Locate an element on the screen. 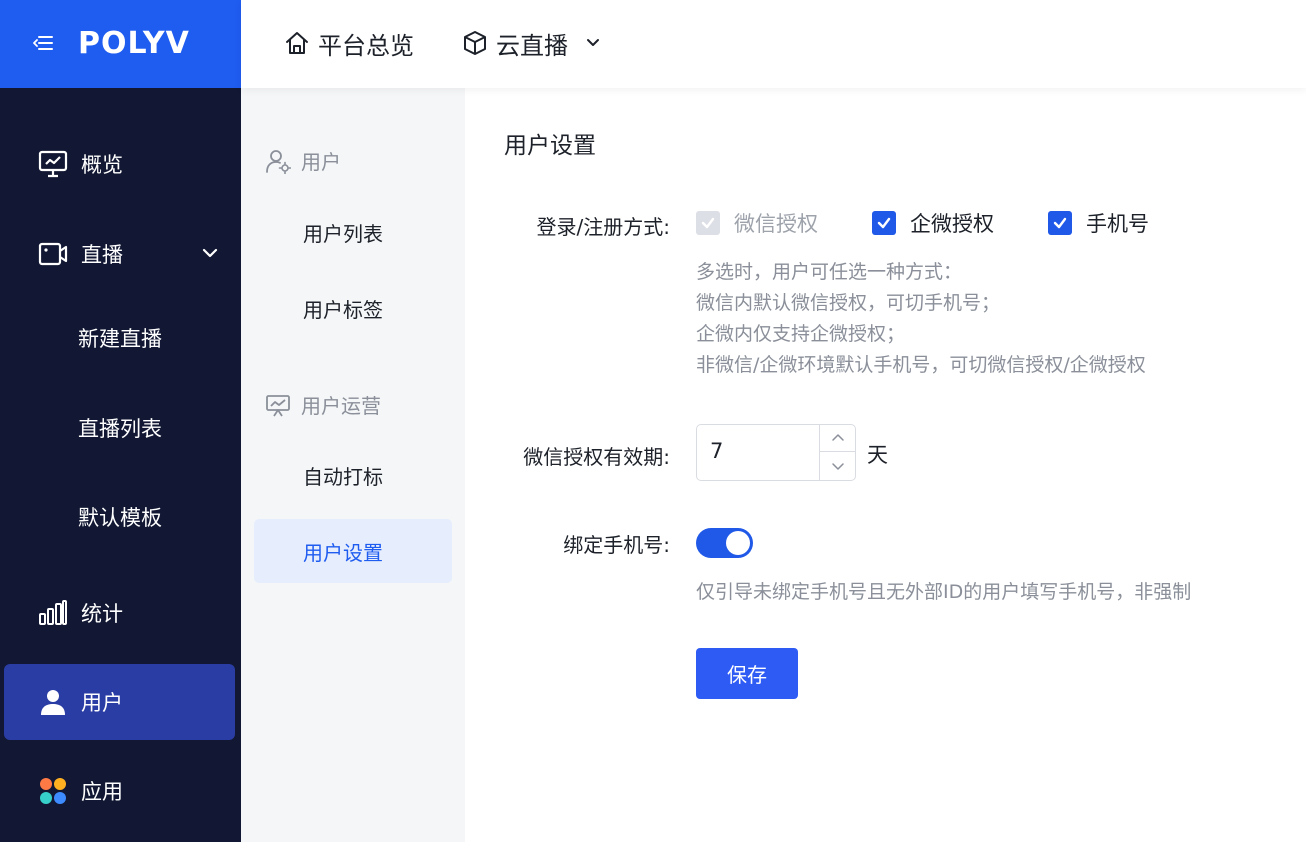 This screenshot has width=1306, height=842. sidebar-item-live-list: 直播列表 is located at coordinates (120, 428).